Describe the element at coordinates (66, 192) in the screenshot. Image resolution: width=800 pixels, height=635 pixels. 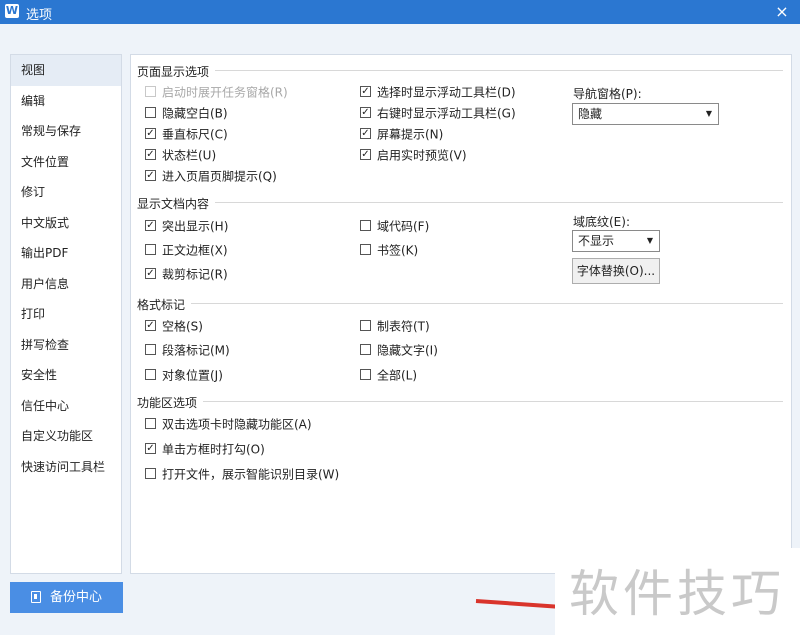
I see `sidebar-item-revision: 修订` at that location.